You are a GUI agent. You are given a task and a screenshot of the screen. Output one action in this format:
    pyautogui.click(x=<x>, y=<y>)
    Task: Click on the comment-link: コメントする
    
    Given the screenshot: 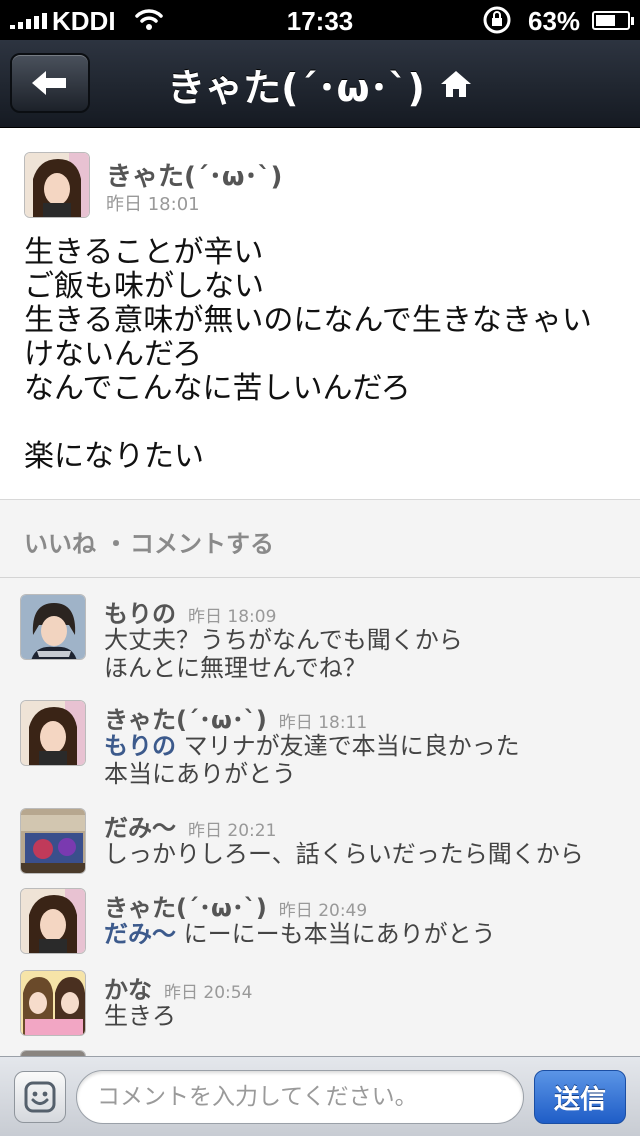 What is the action you would take?
    pyautogui.click(x=202, y=541)
    